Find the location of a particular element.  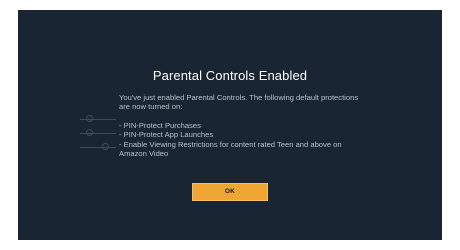

protection-item: - PIN-Protect App Launches is located at coordinates (166, 135).